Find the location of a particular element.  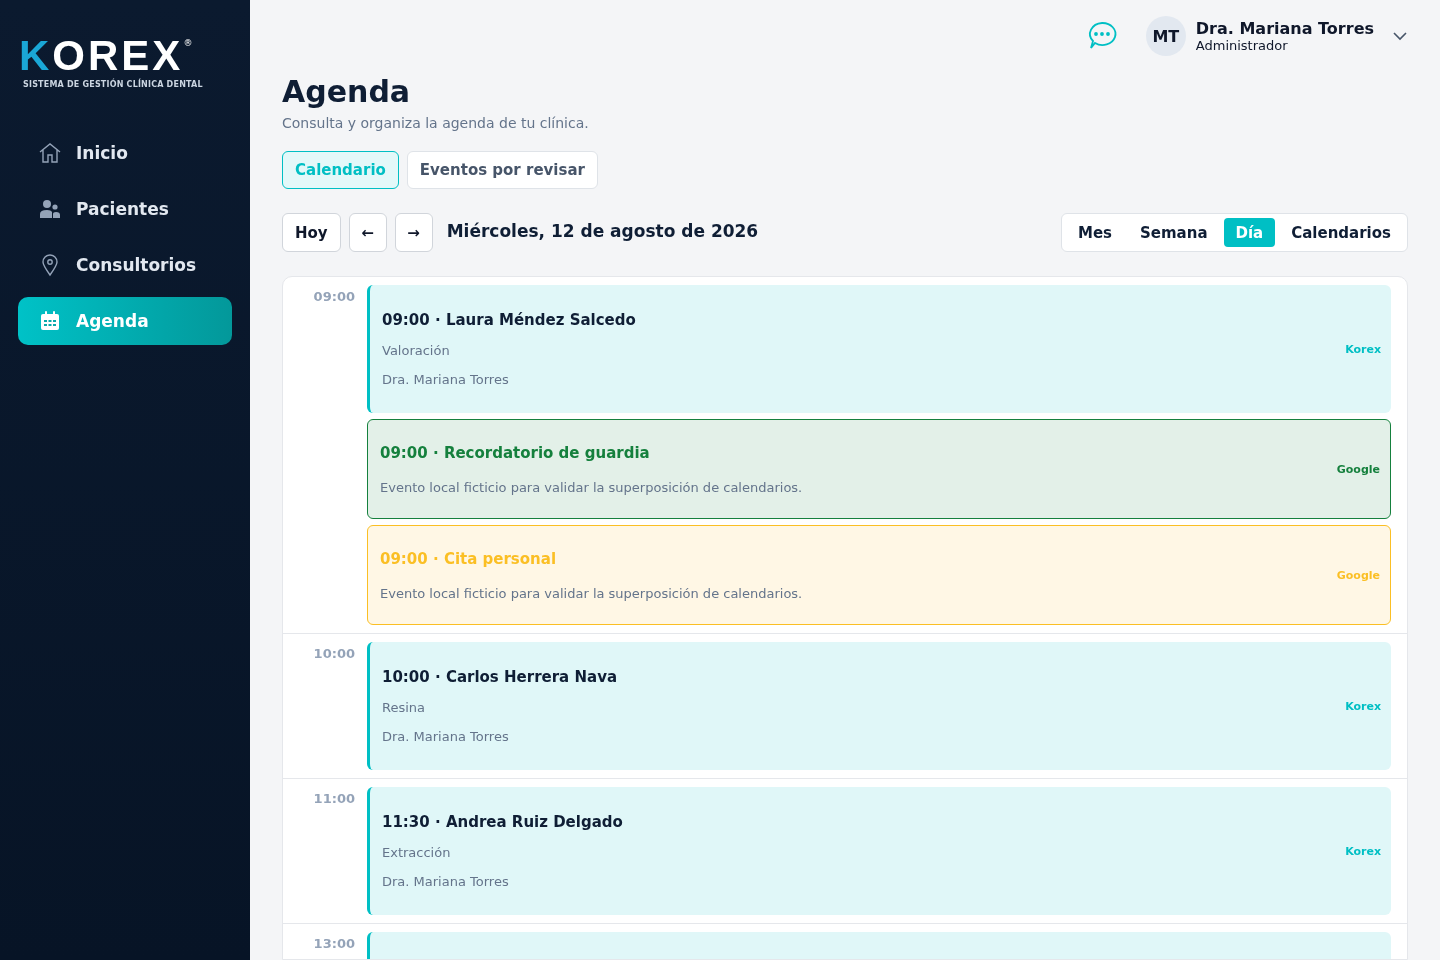

sidebar-item: Pacientes is located at coordinates (125, 209).